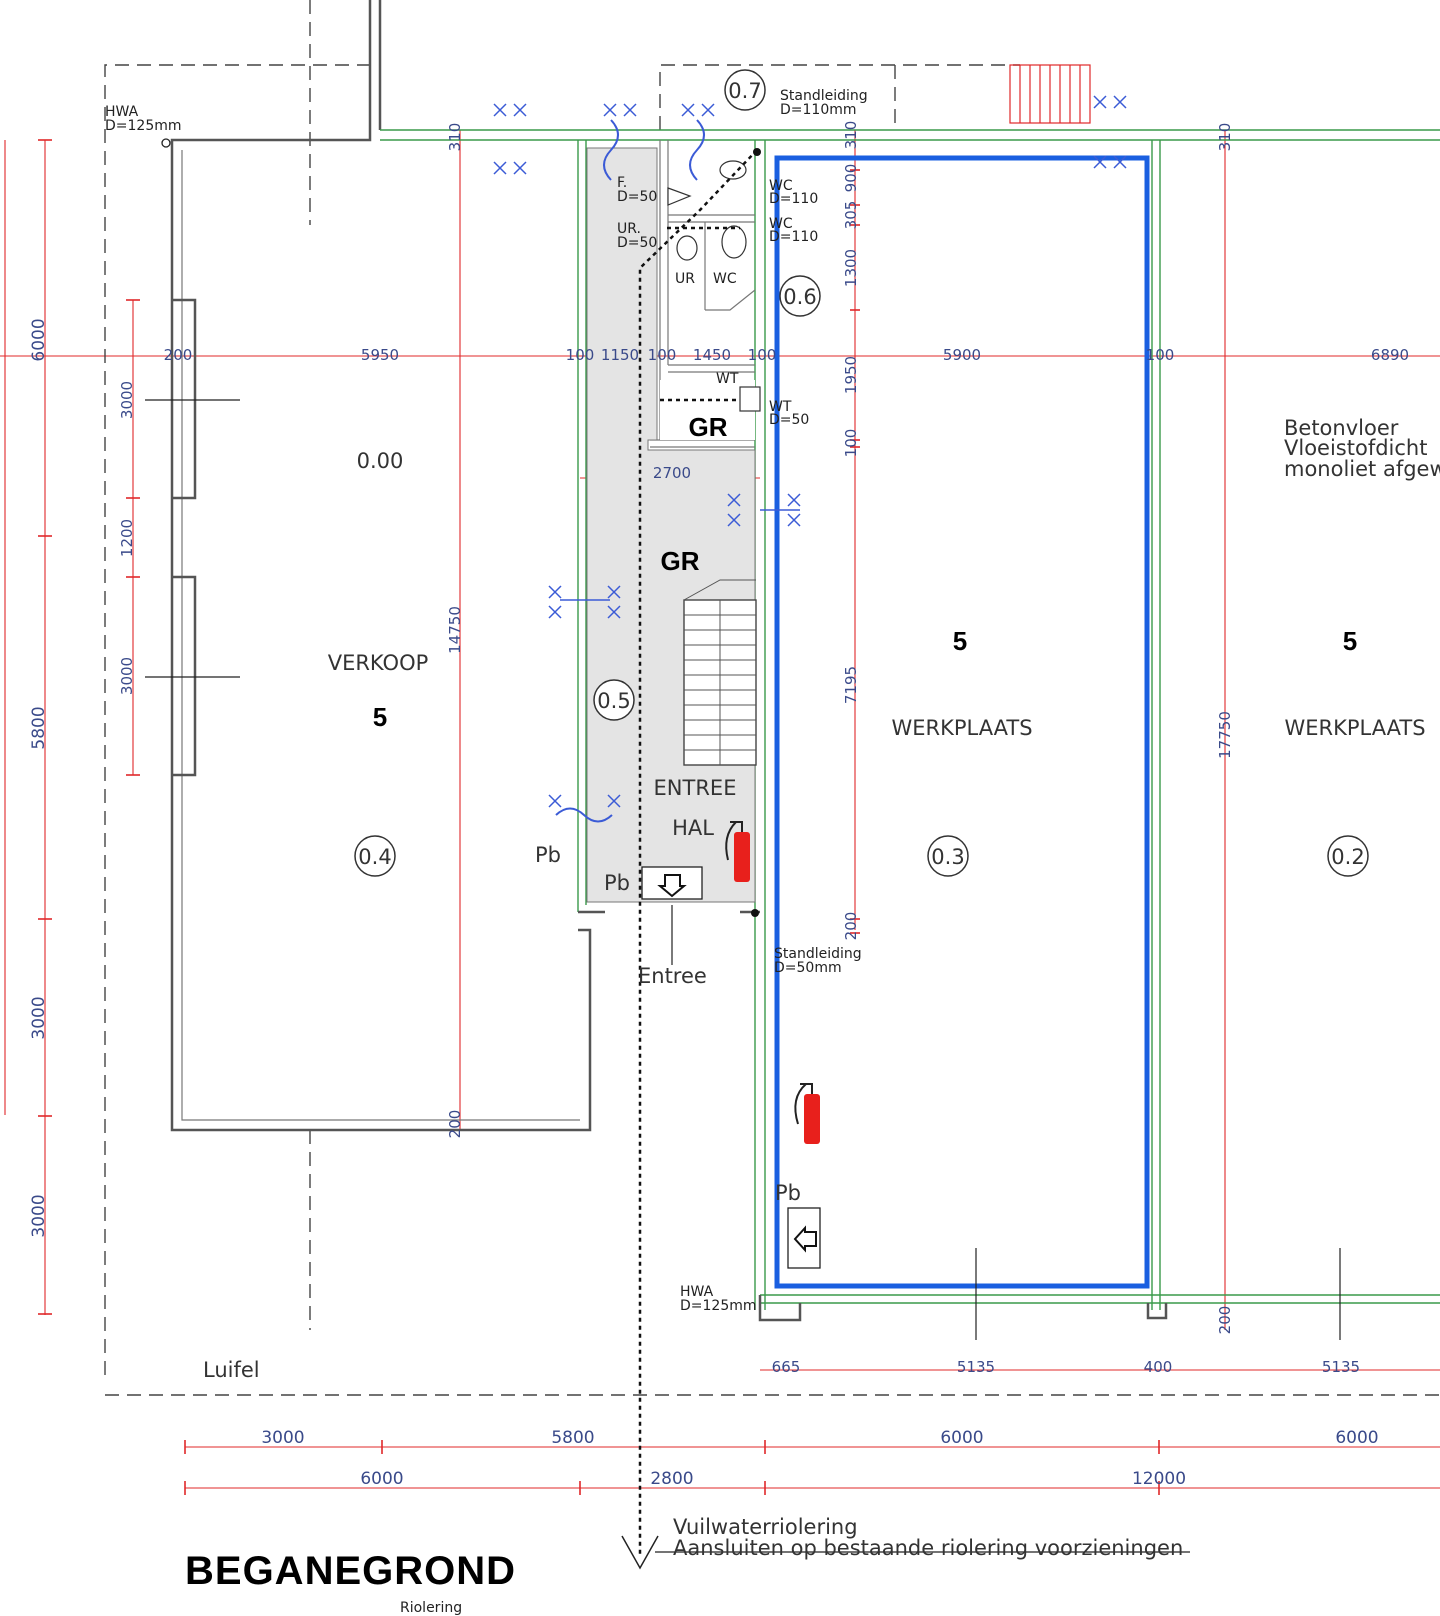 The height and width of the screenshot is (1616, 1440). What do you see at coordinates (727, 379) in the screenshot?
I see `fixture-label: WT` at bounding box center [727, 379].